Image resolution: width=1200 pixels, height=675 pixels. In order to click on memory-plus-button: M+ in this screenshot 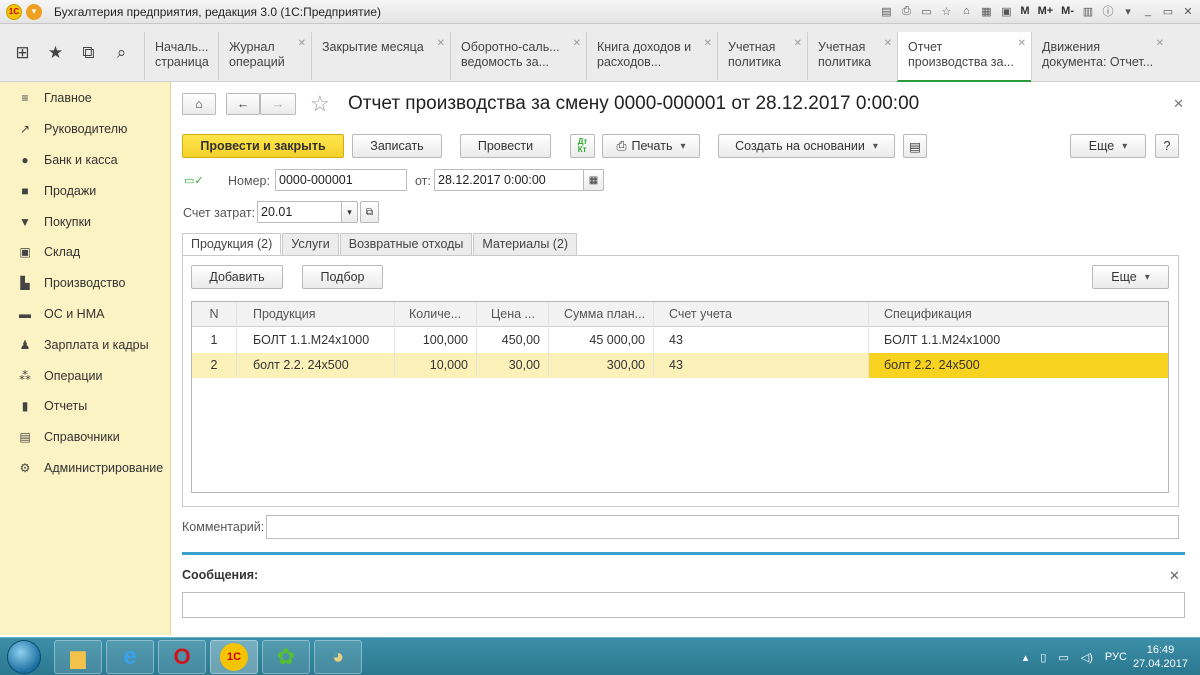, I will do `click(1046, 11)`.